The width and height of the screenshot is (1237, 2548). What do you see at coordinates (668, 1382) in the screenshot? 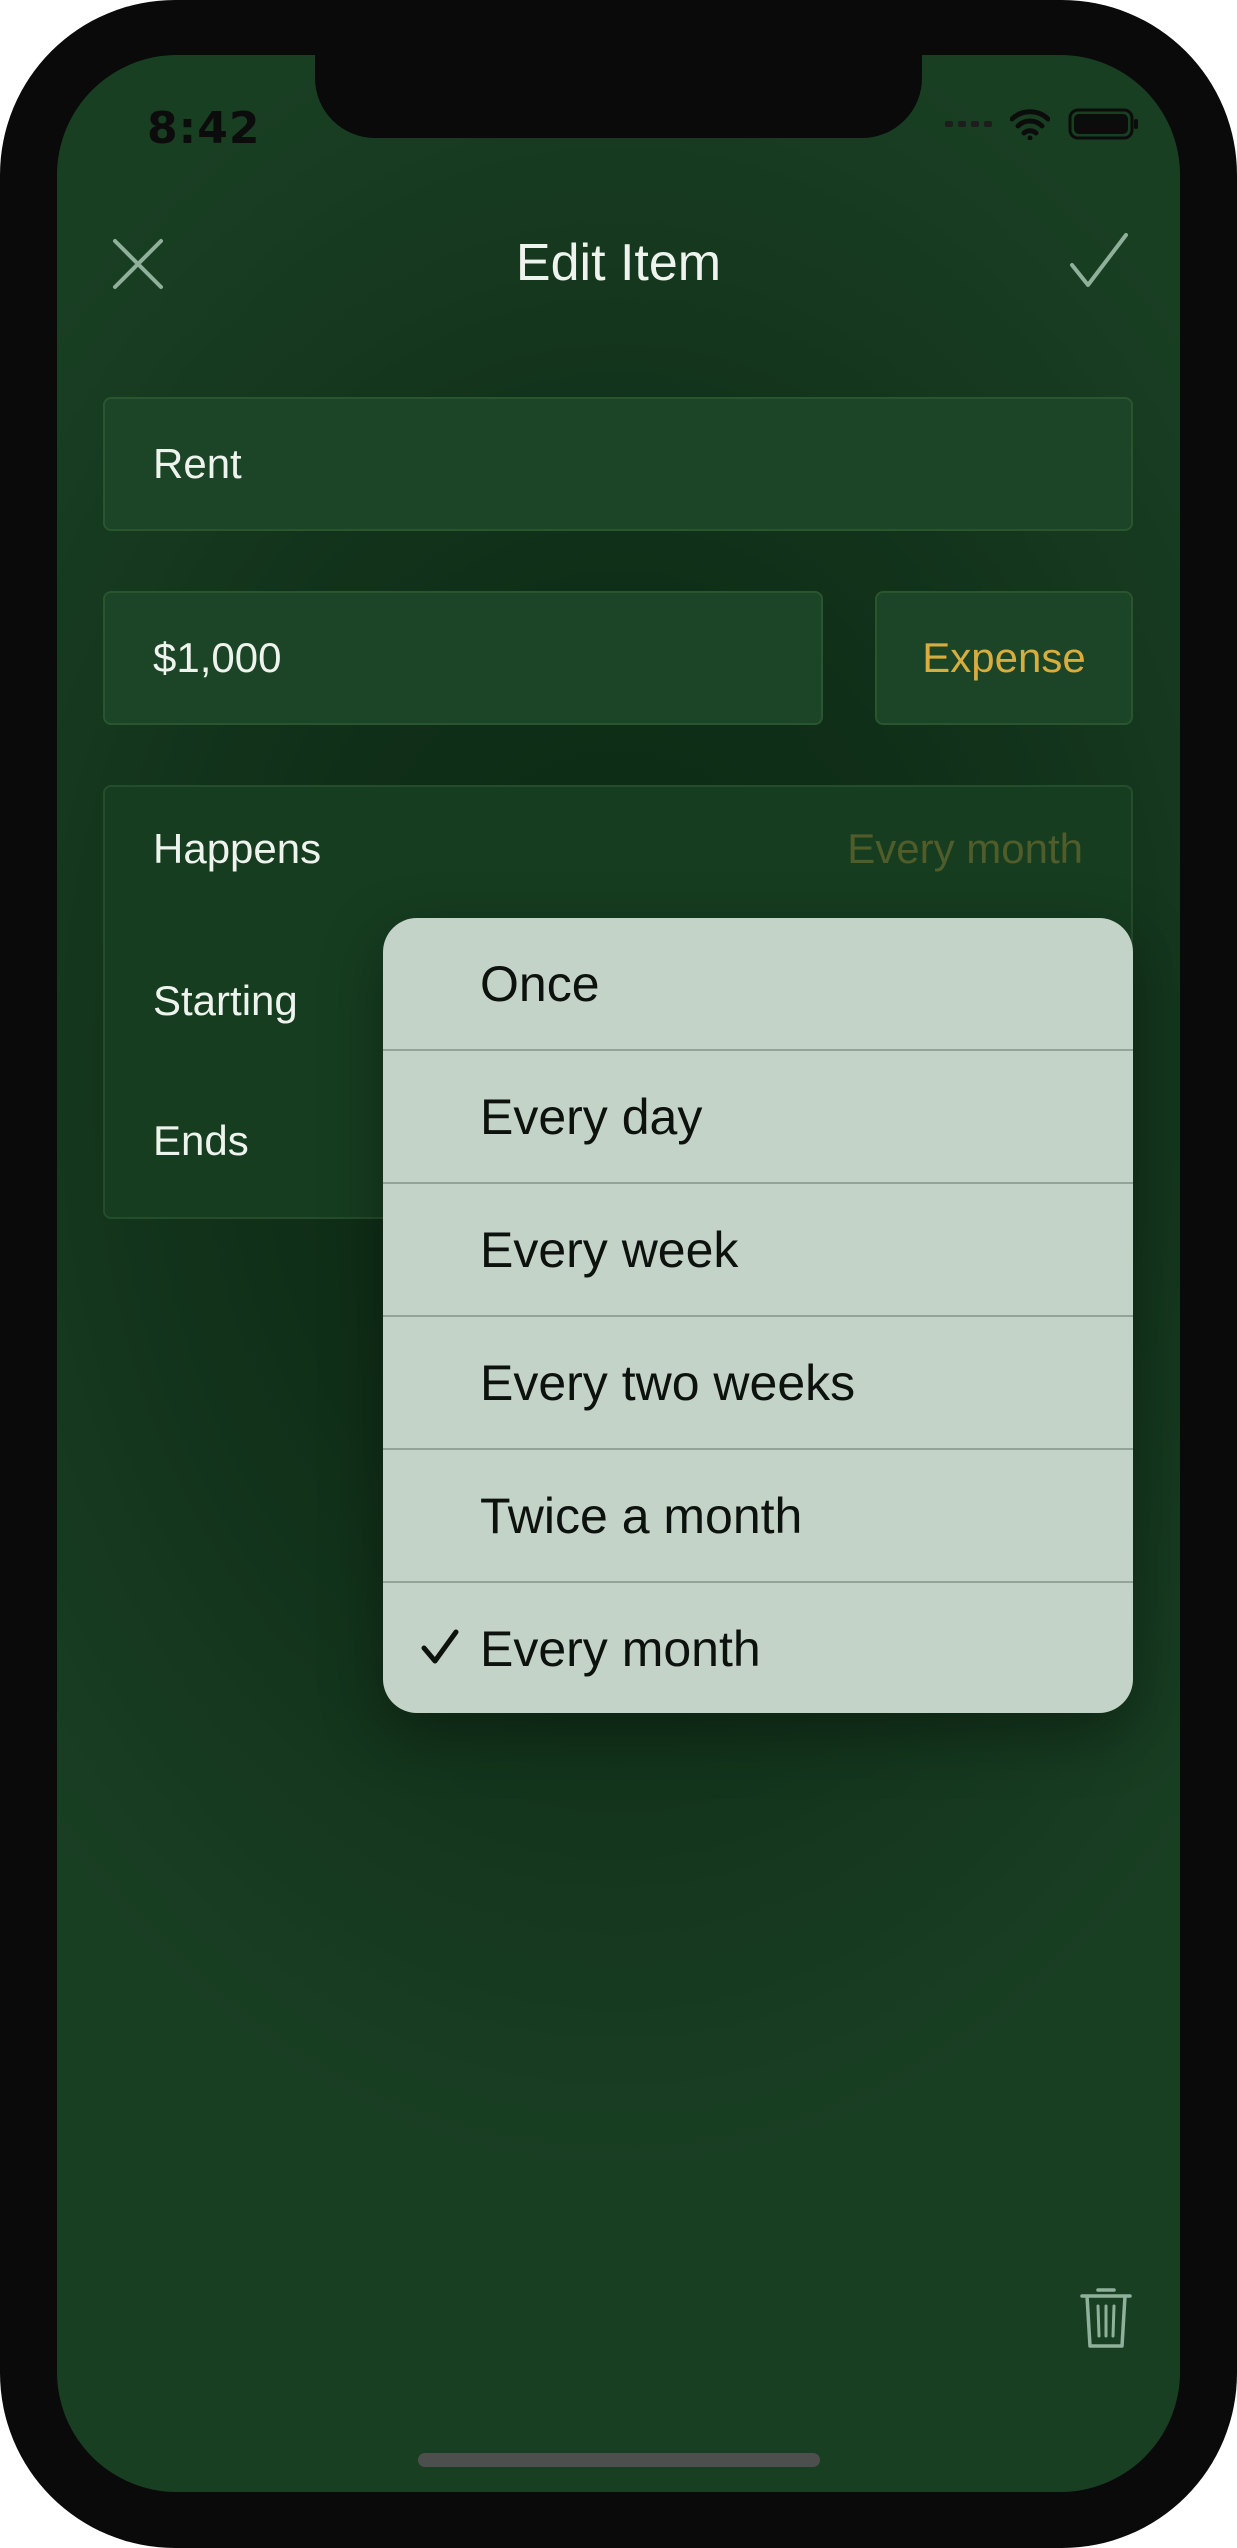
I see `menu-item-label: Every two weeks` at bounding box center [668, 1382].